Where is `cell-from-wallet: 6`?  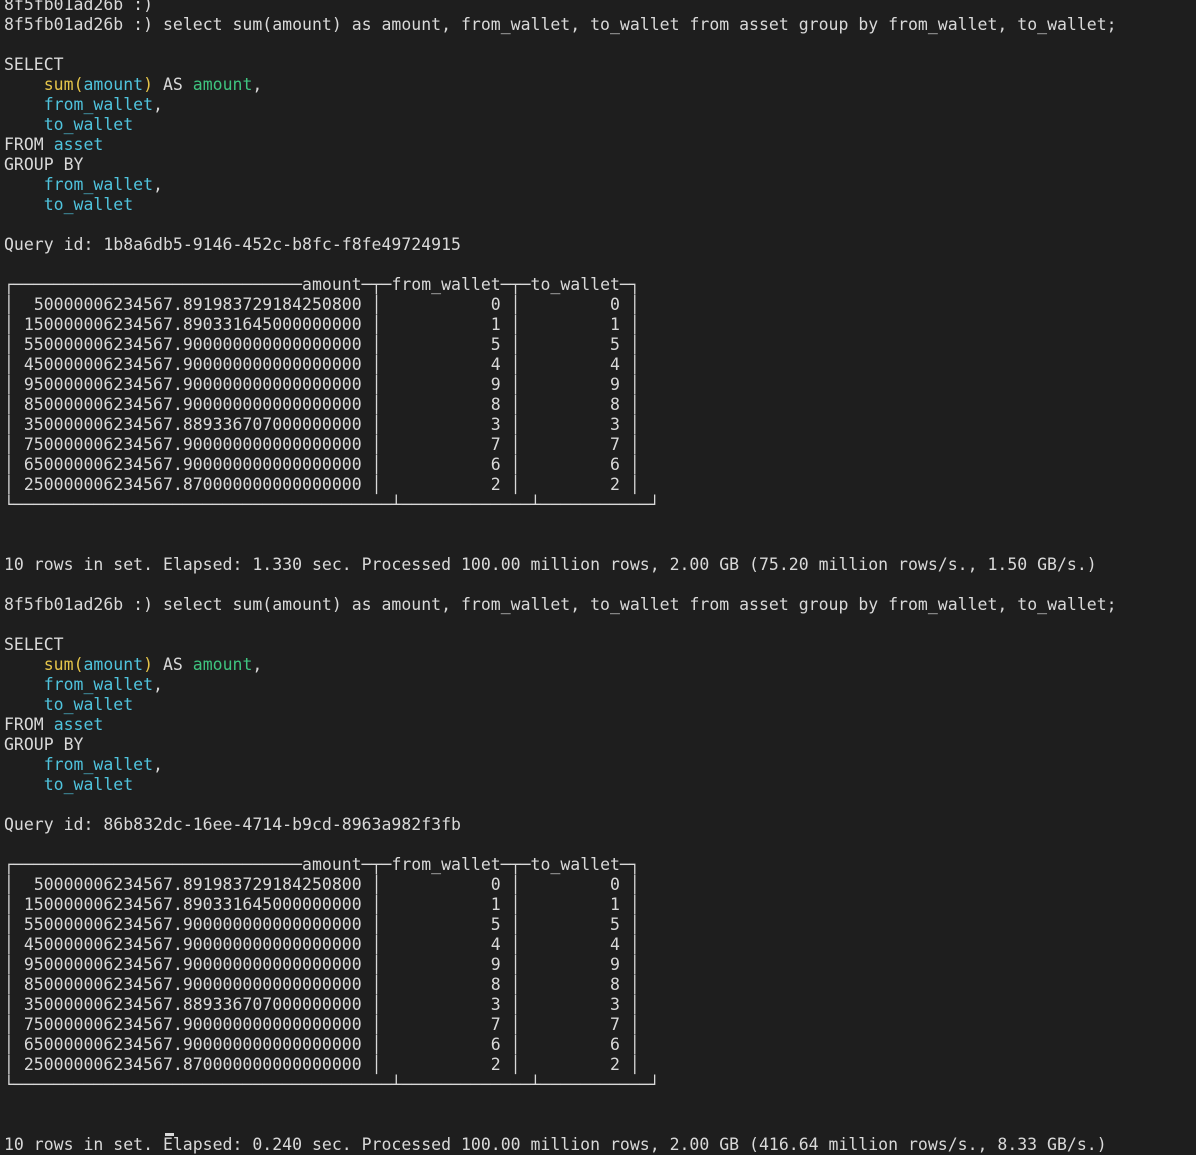 cell-from-wallet: 6 is located at coordinates (495, 1044).